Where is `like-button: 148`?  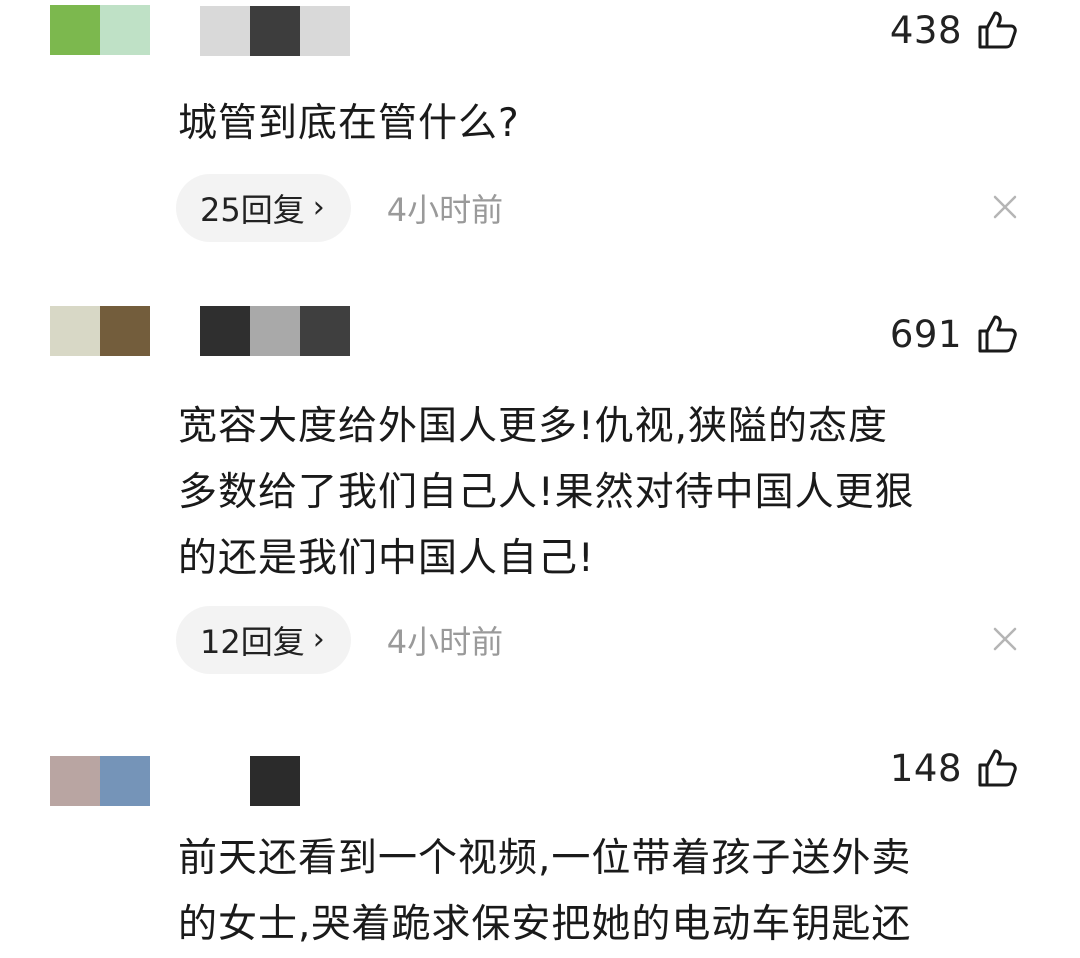 like-button: 148 is located at coordinates (954, 768).